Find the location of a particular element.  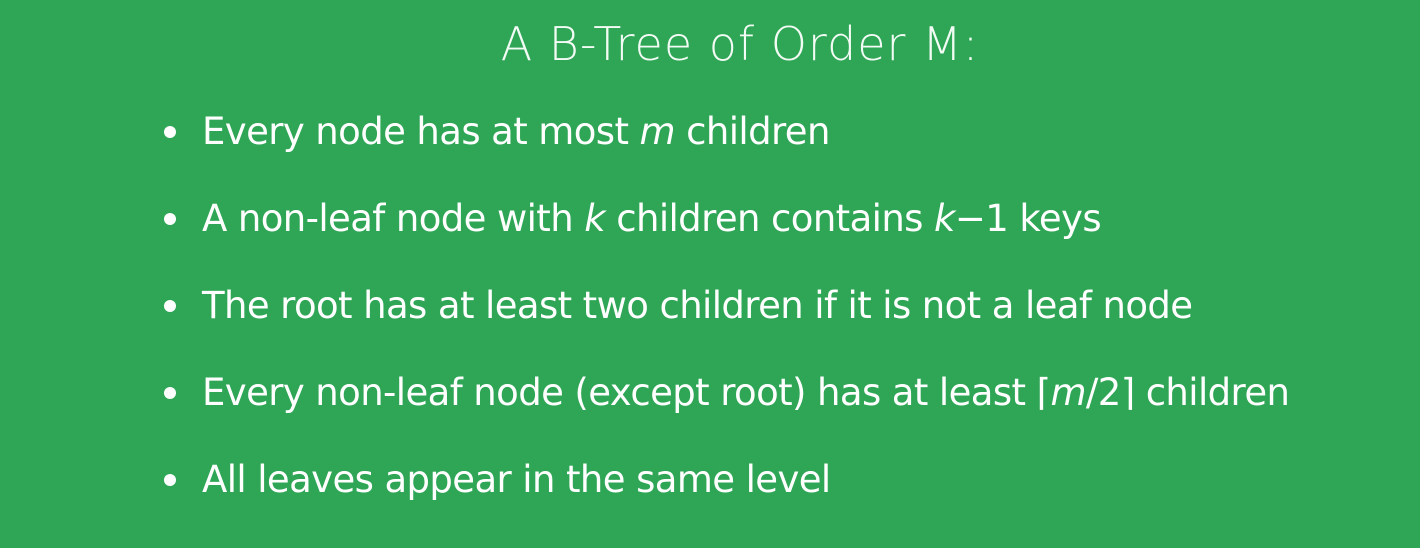

bullet-item: Every node has at most m children is located at coordinates (724, 151).